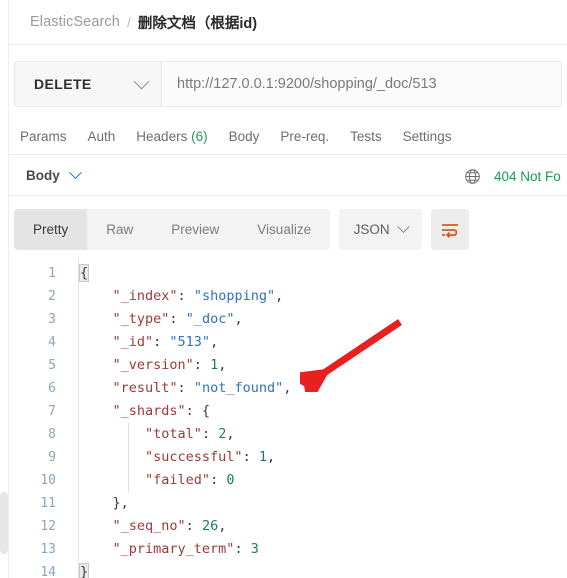 This screenshot has height=578, width=567. I want to click on tab-body: Body, so click(244, 136).